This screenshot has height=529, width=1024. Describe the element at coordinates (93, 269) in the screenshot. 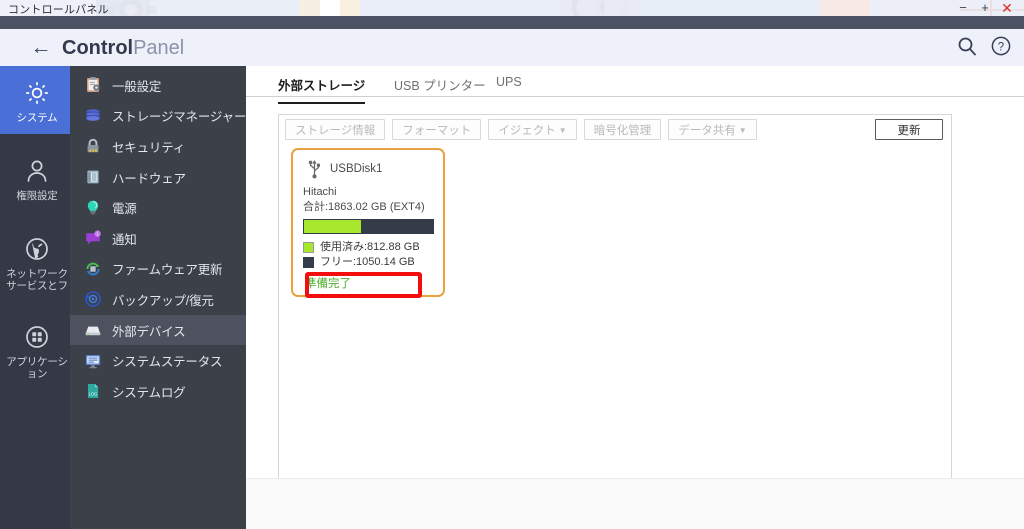

I see `firmware-update-icon` at that location.